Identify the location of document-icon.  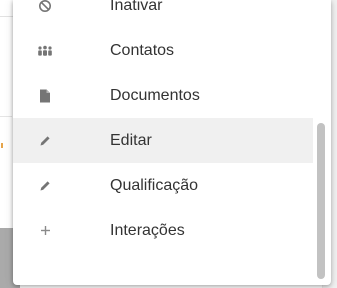
(45, 96).